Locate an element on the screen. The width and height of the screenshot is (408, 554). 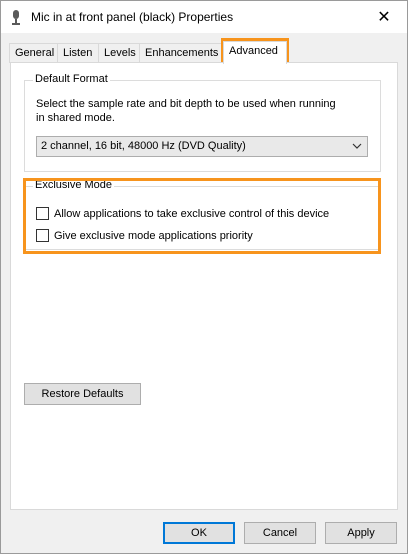
close-button: ✕ is located at coordinates (384, 17).